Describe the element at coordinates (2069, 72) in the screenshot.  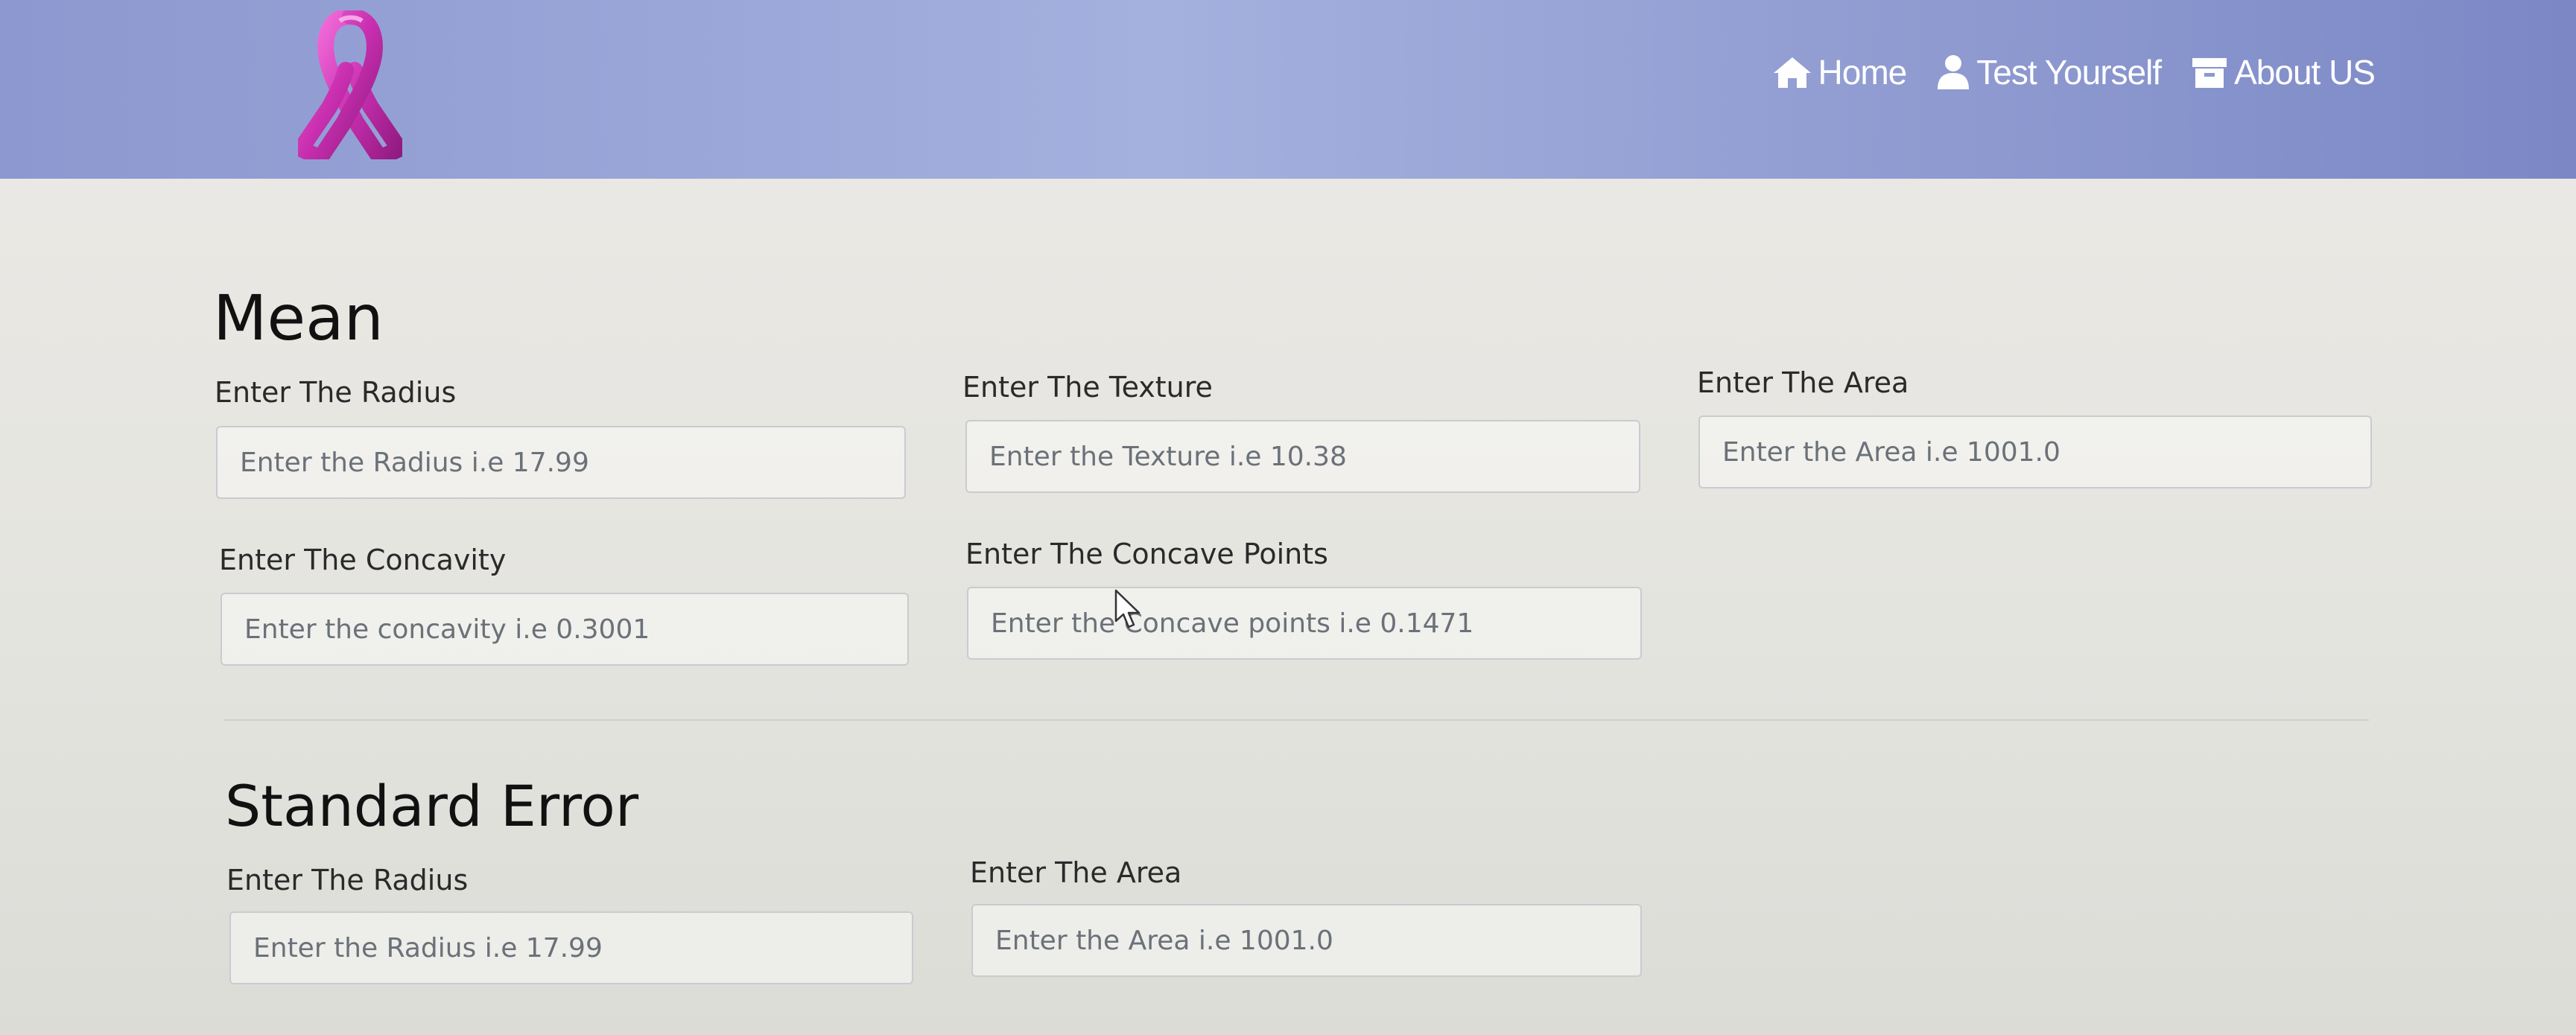
I see `nav-test-yourself-label: Test Yourself` at that location.